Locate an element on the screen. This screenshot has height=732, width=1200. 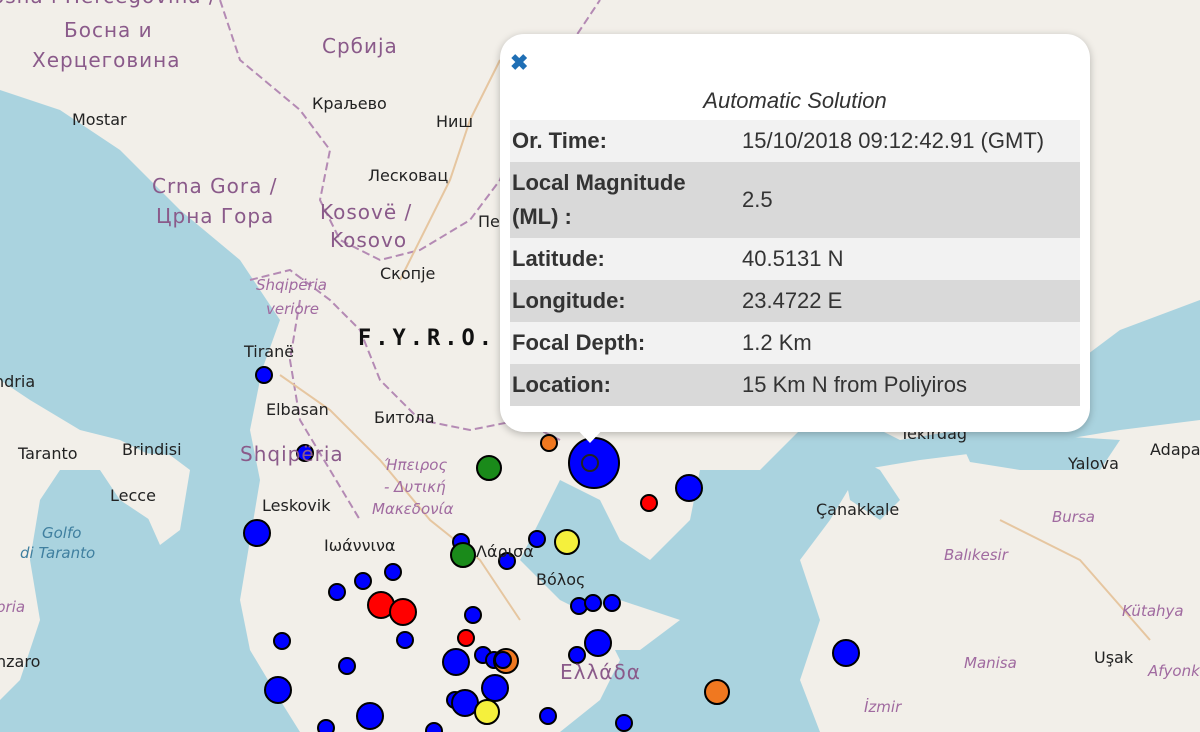
label-bursa: Bursa is located at coordinates (1073, 517).